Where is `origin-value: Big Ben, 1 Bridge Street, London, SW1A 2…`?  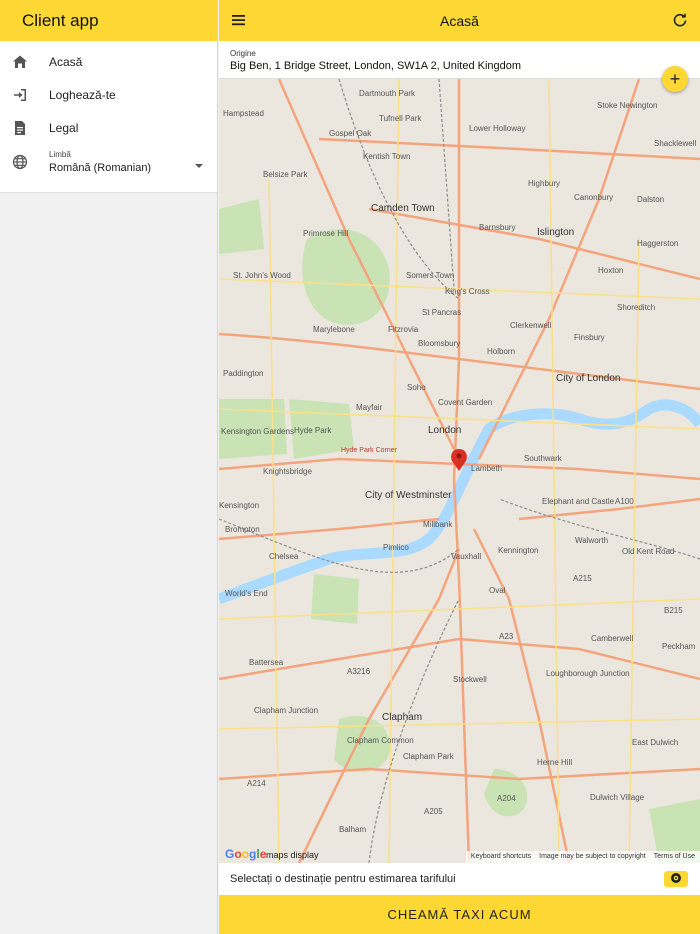
origin-value: Big Ben, 1 Bridge Street, London, SW1A 2… is located at coordinates (376, 66).